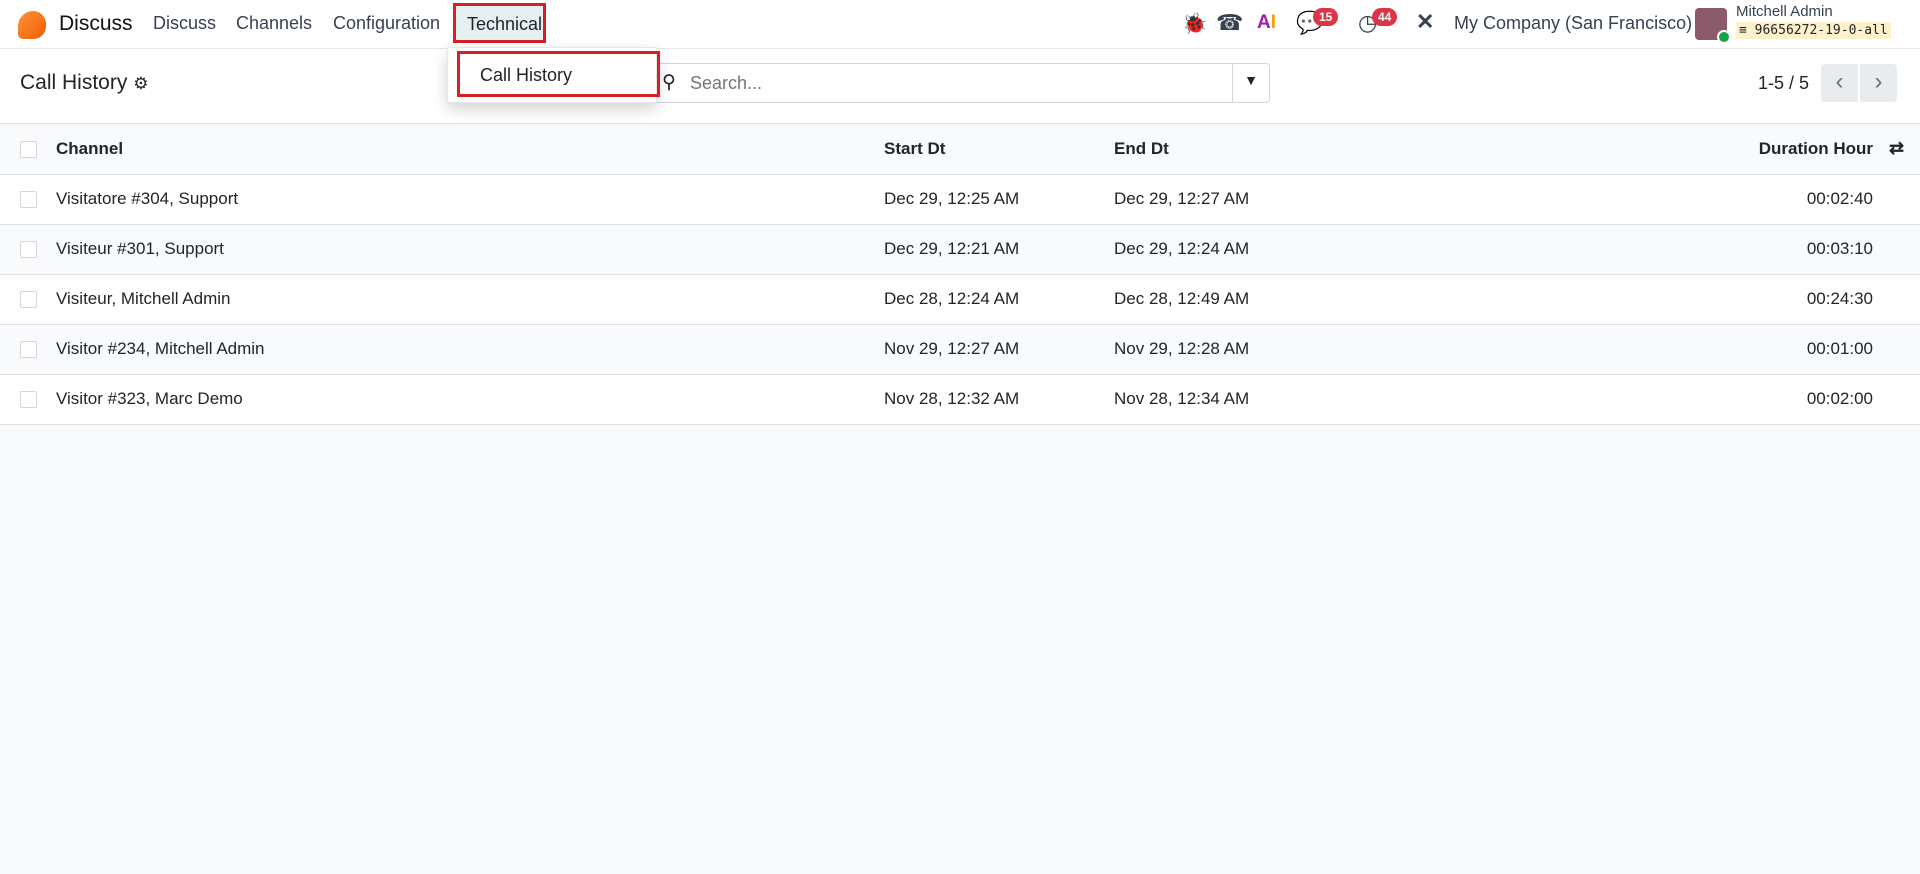 This screenshot has width=1920, height=874. What do you see at coordinates (1385, 17) in the screenshot?
I see `activity-badge: 44` at bounding box center [1385, 17].